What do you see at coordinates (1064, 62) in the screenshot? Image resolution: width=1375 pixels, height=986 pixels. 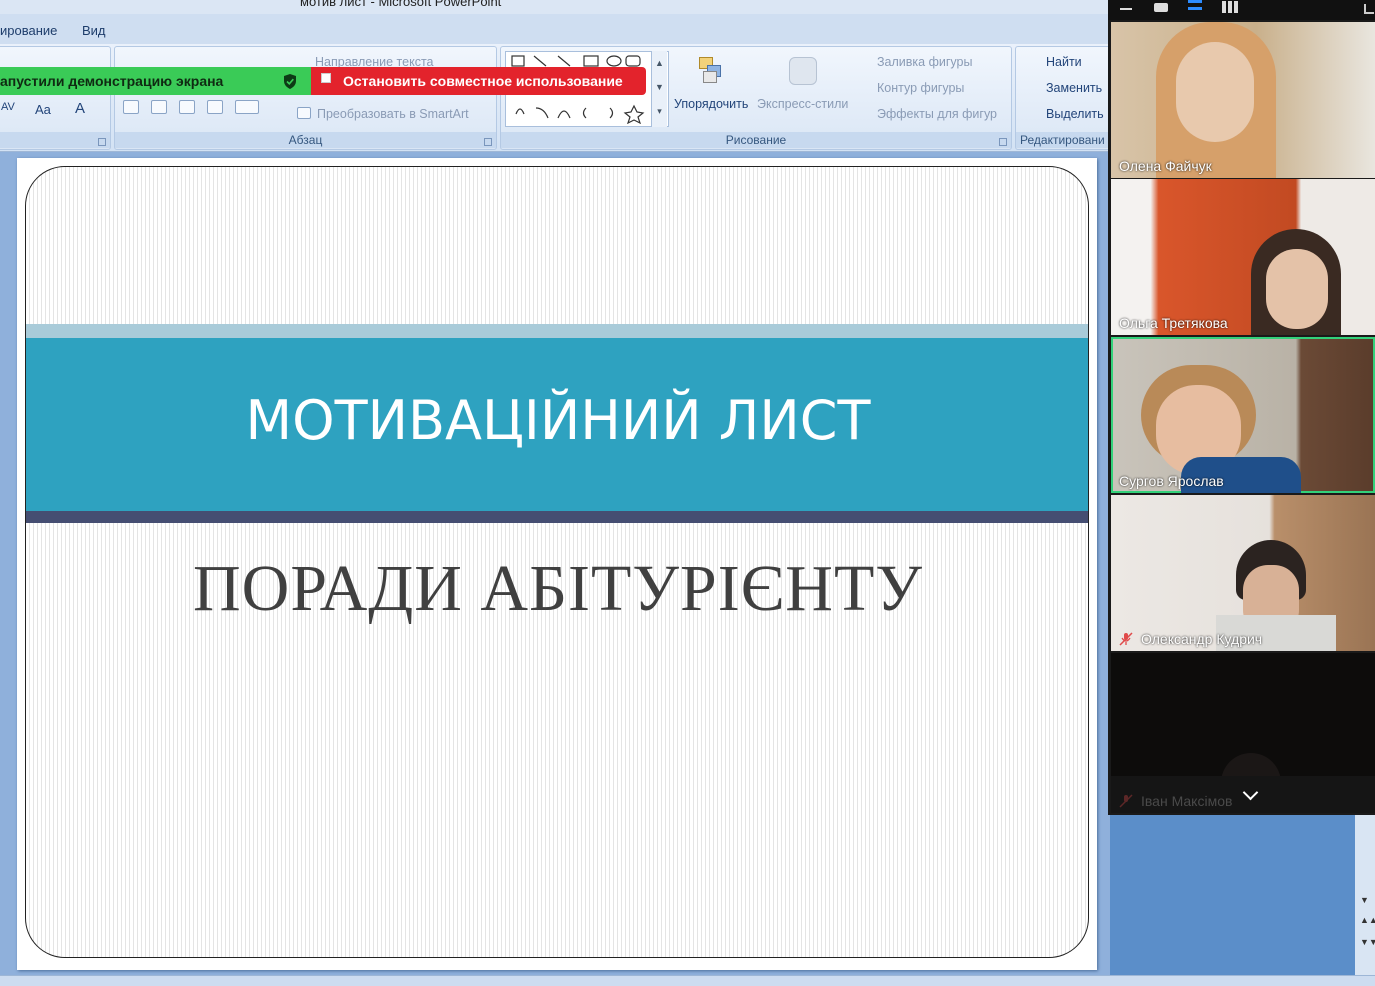 I see `find-button: Найти` at bounding box center [1064, 62].